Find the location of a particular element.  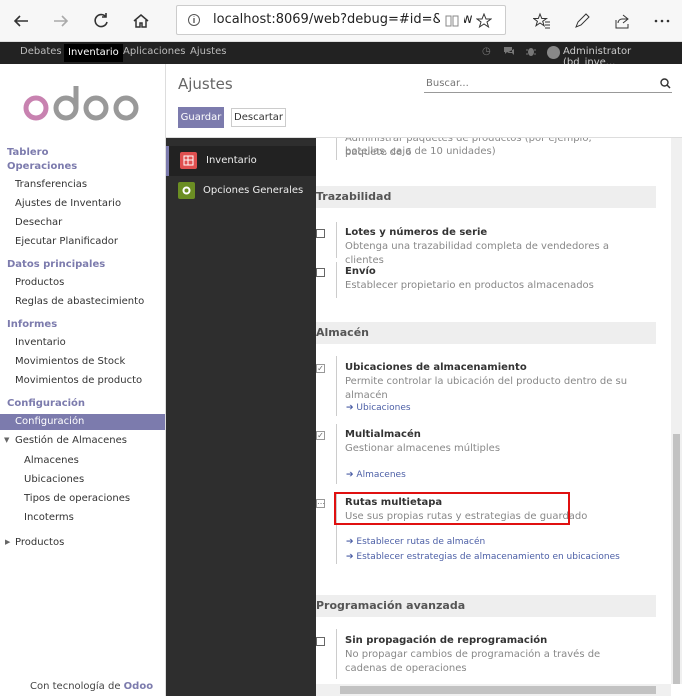

horizontal-scrollbar is located at coordinates (493, 690).